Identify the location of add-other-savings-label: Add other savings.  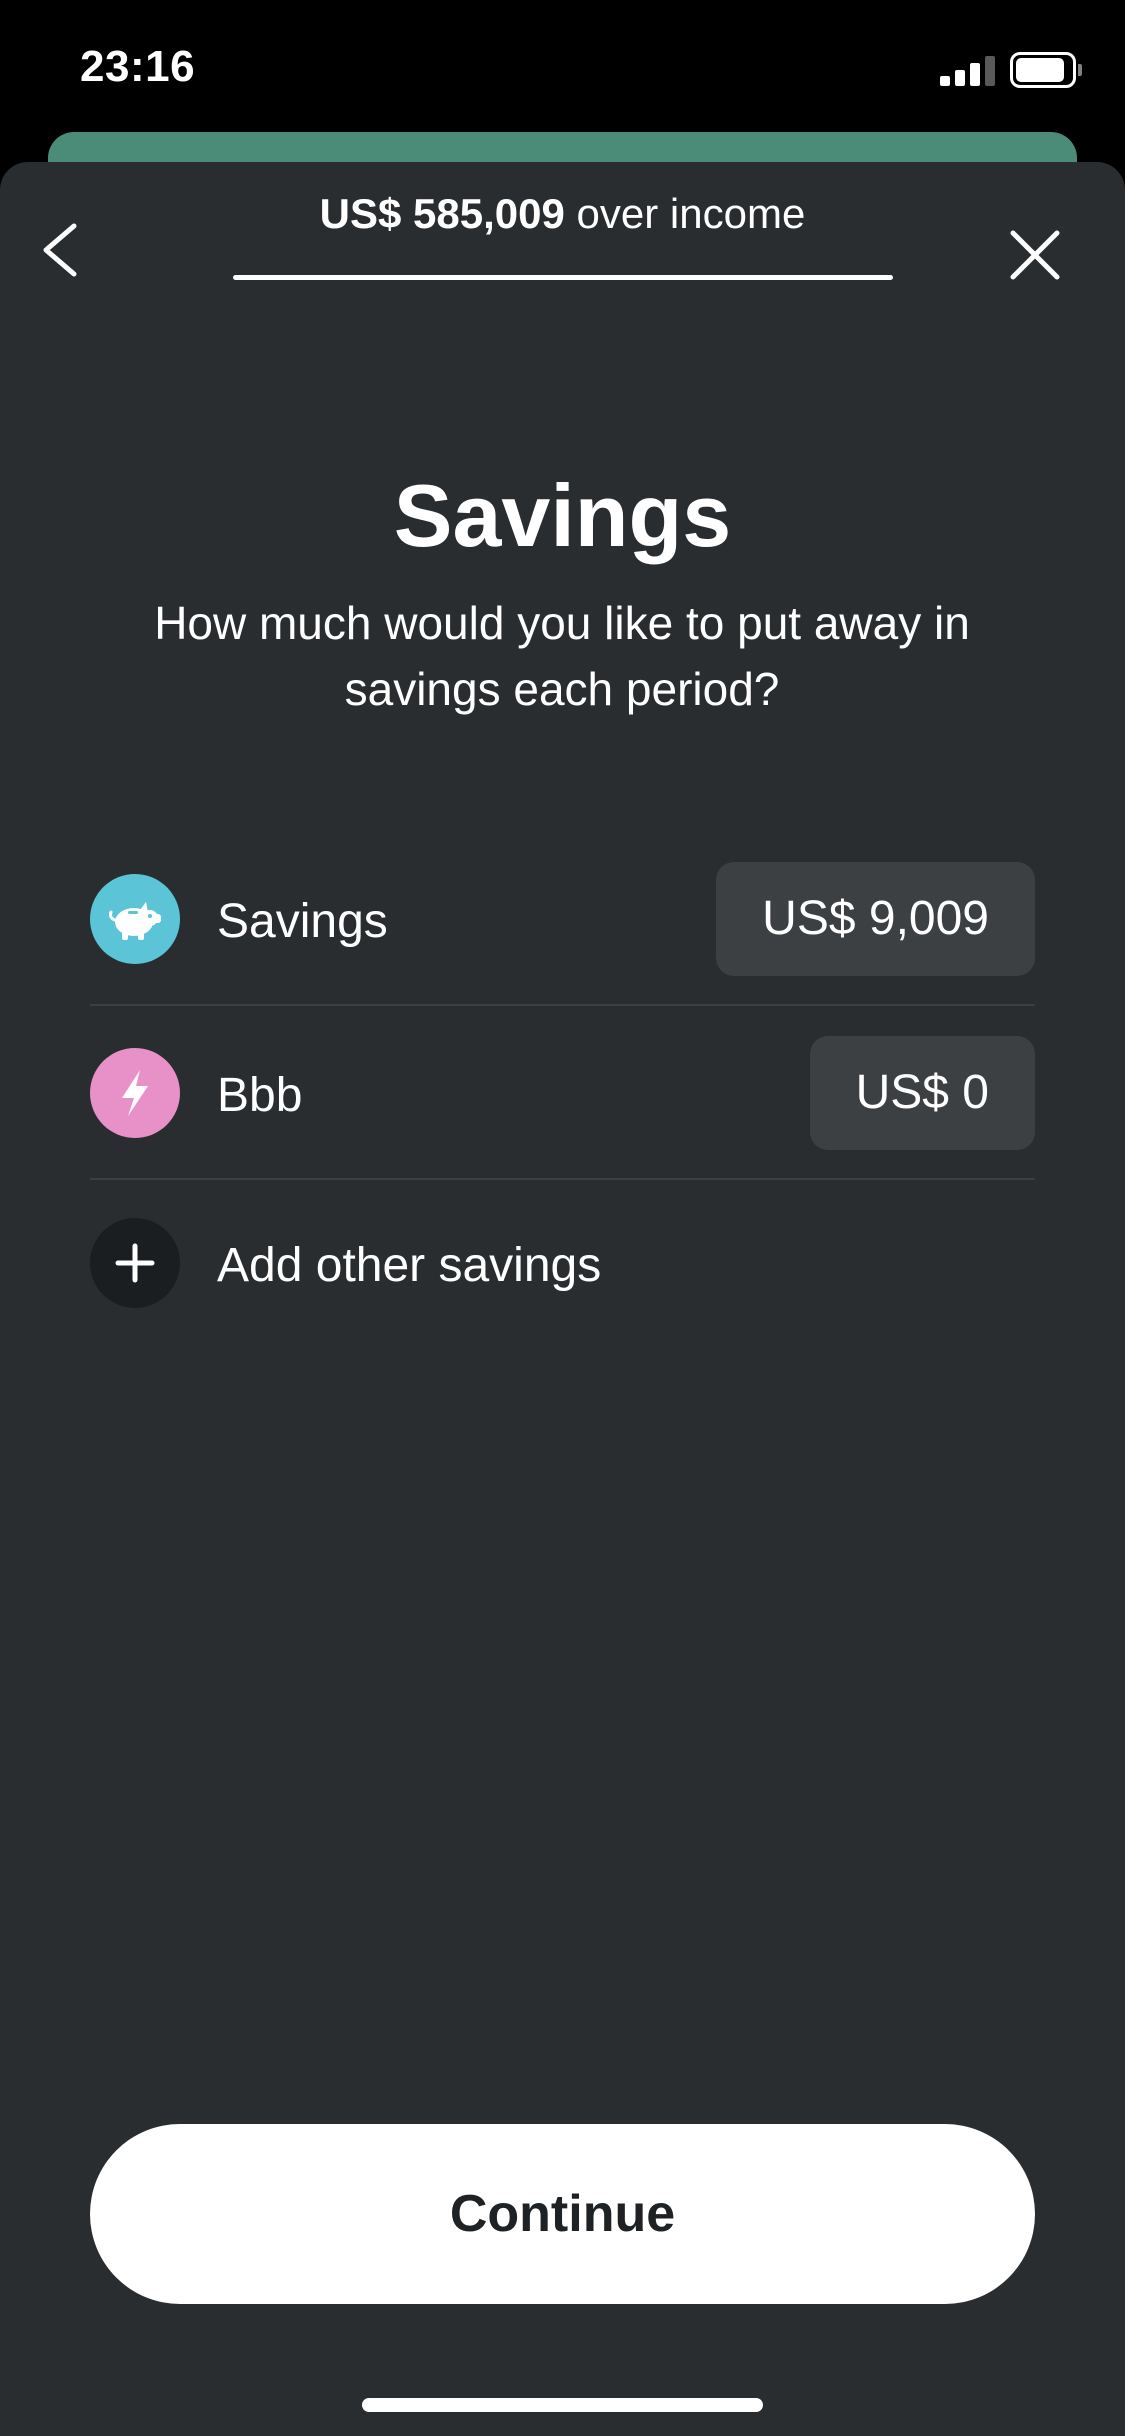
(409, 1265).